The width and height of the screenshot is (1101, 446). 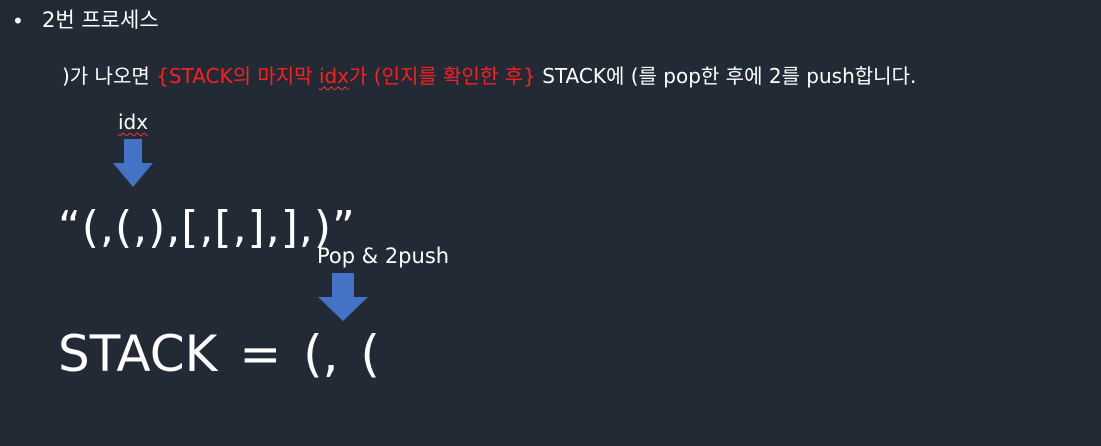 I want to click on section-title: 2번 프로세스, so click(x=100, y=20).